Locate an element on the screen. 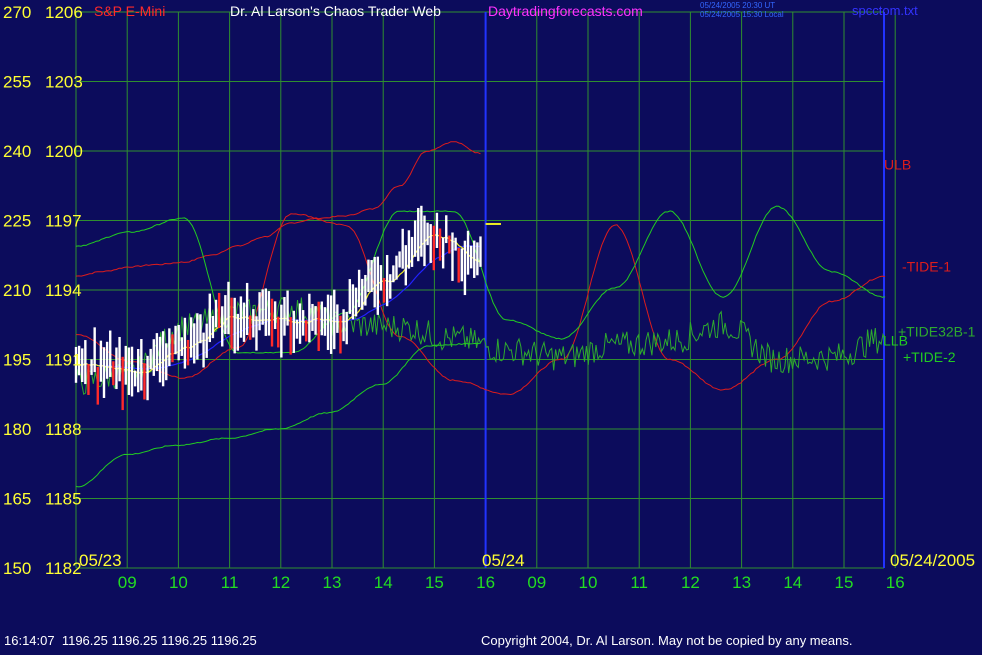 This screenshot has width=982, height=655. y-tick-tide: 150 is located at coordinates (17, 568).